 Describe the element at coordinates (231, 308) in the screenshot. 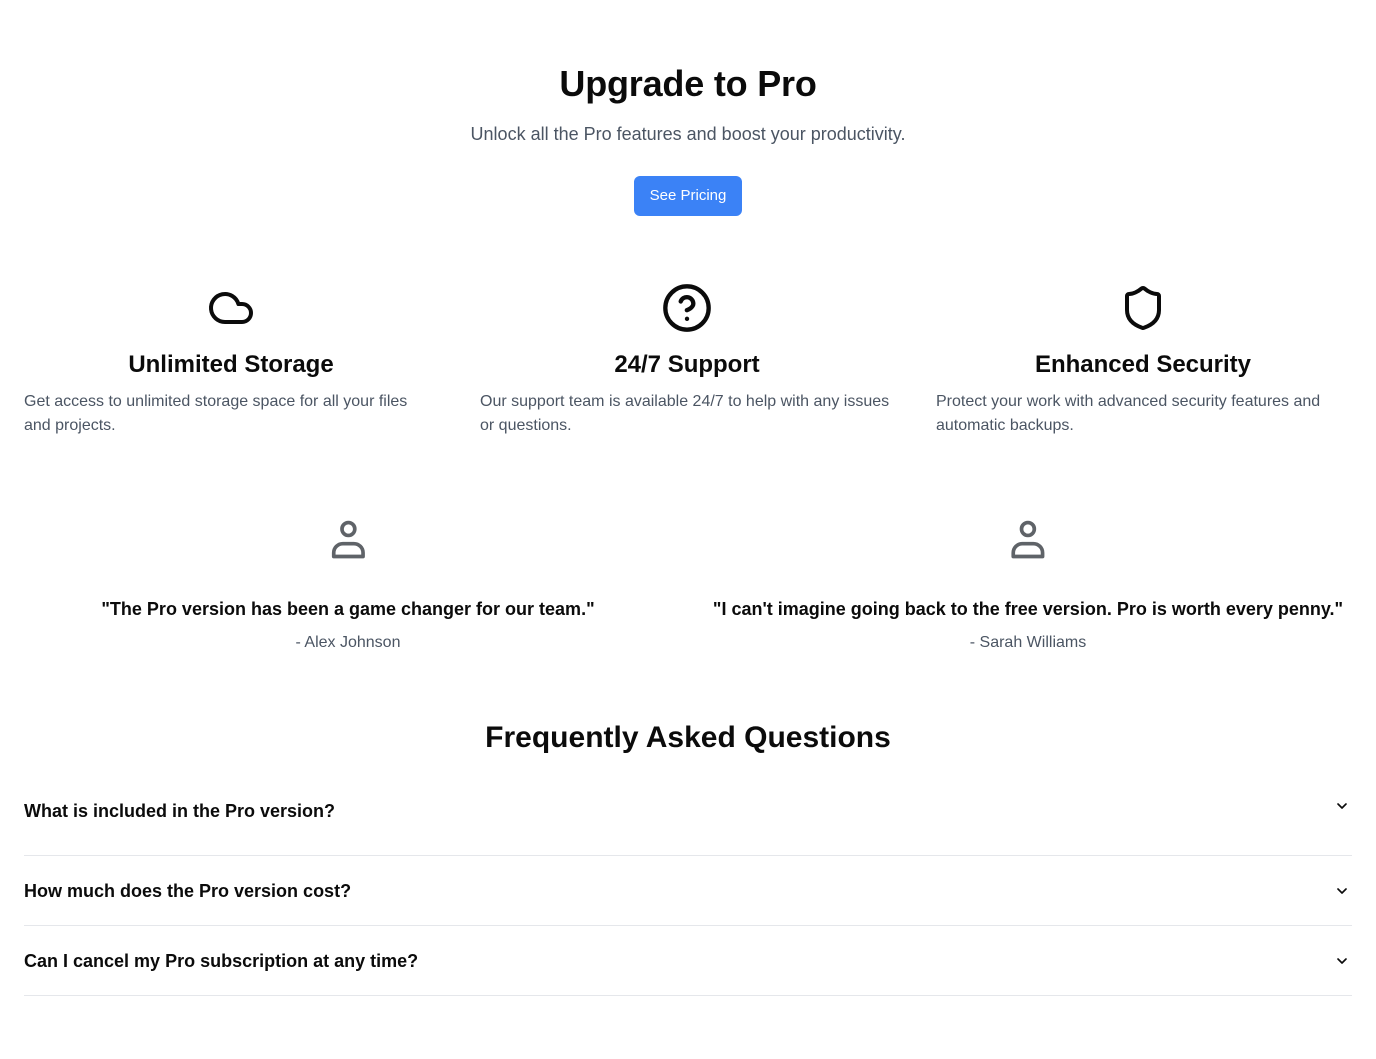

I see `cloud-icon` at that location.